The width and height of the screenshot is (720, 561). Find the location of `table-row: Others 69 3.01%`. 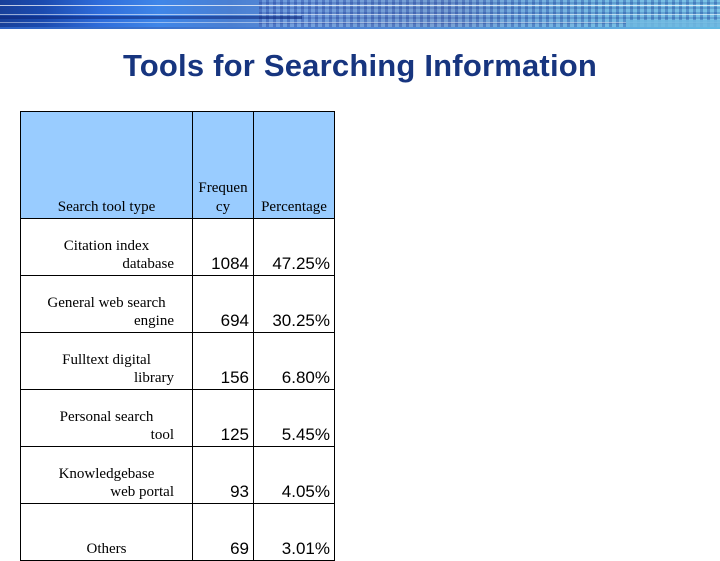

table-row: Others 69 3.01% is located at coordinates (177, 532).